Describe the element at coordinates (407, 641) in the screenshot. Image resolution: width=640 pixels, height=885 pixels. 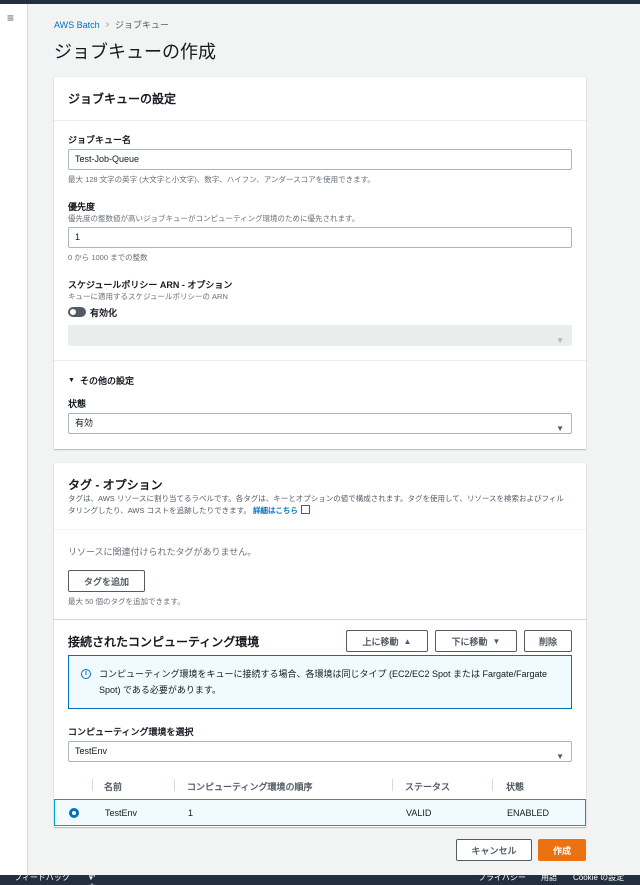
I see `triangle-up-icon: ▲` at that location.